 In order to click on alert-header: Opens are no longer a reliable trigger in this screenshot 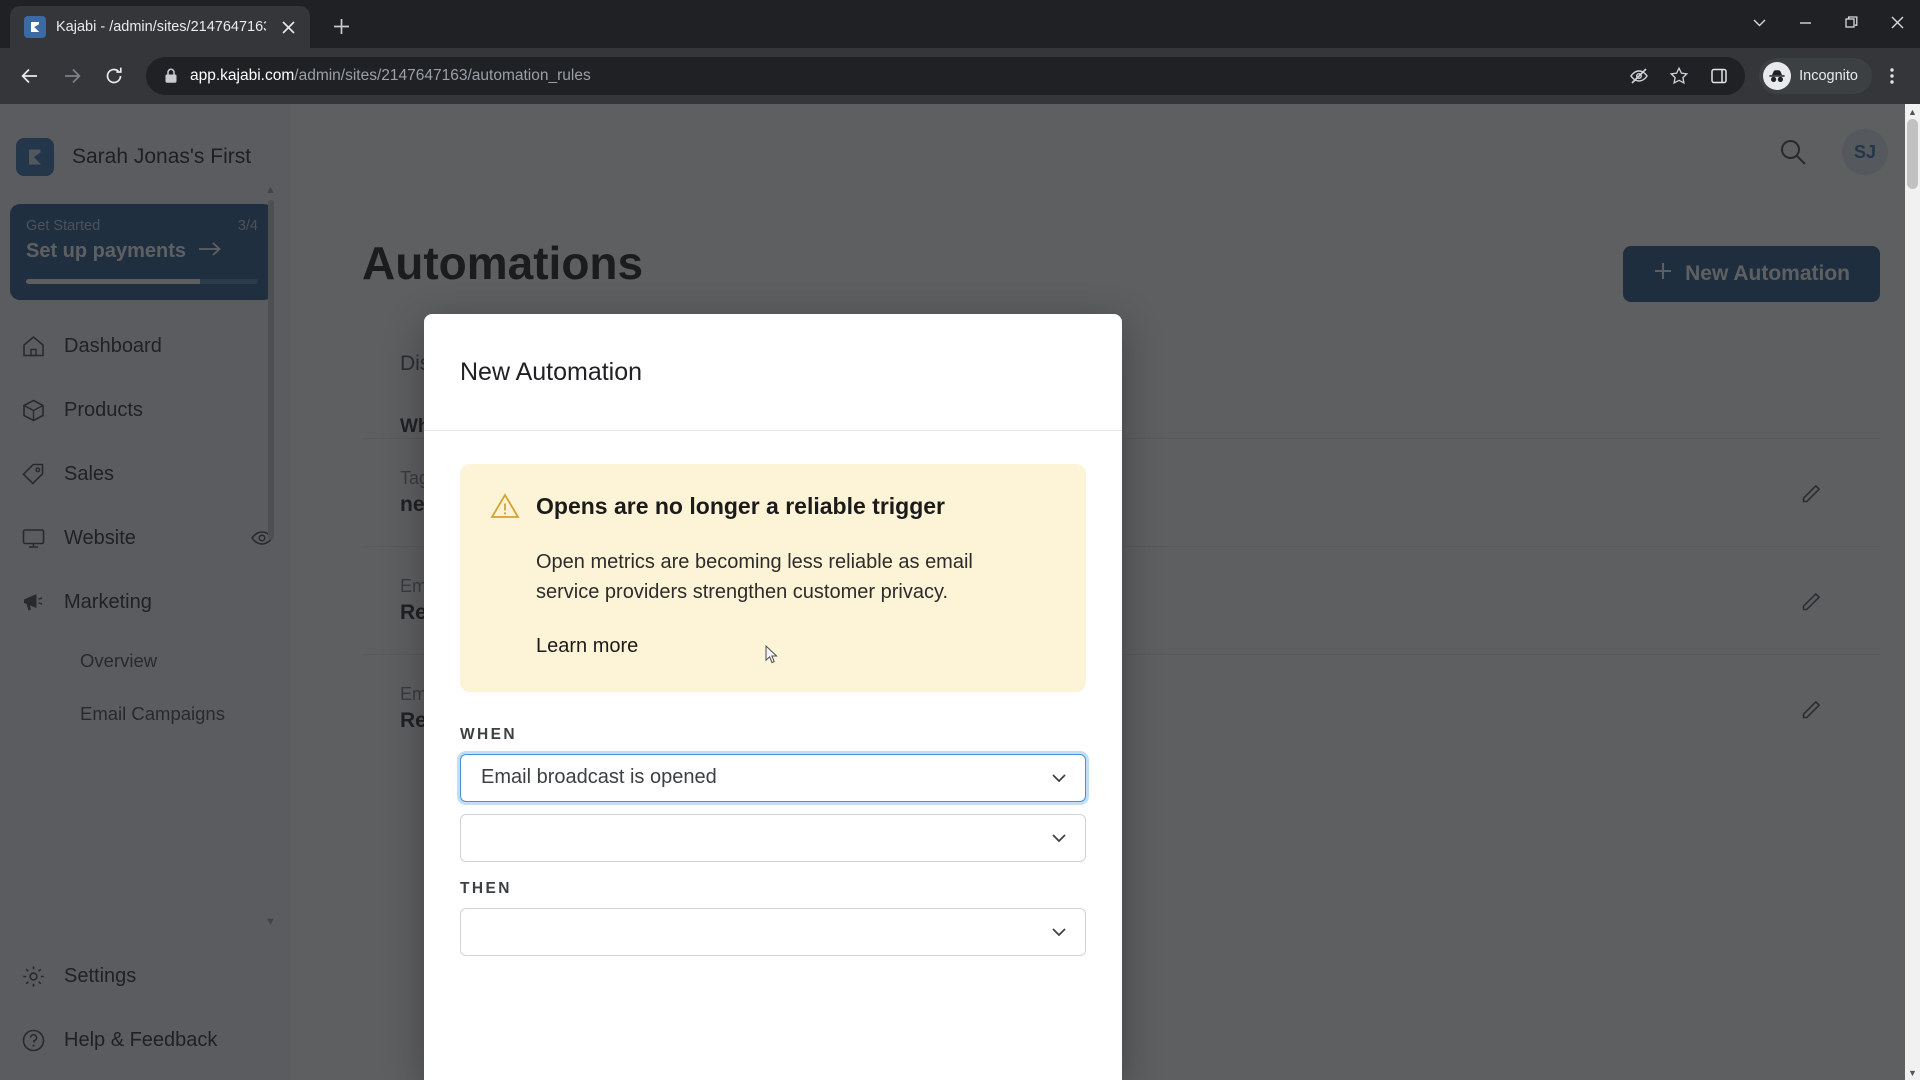, I will do `click(773, 508)`.